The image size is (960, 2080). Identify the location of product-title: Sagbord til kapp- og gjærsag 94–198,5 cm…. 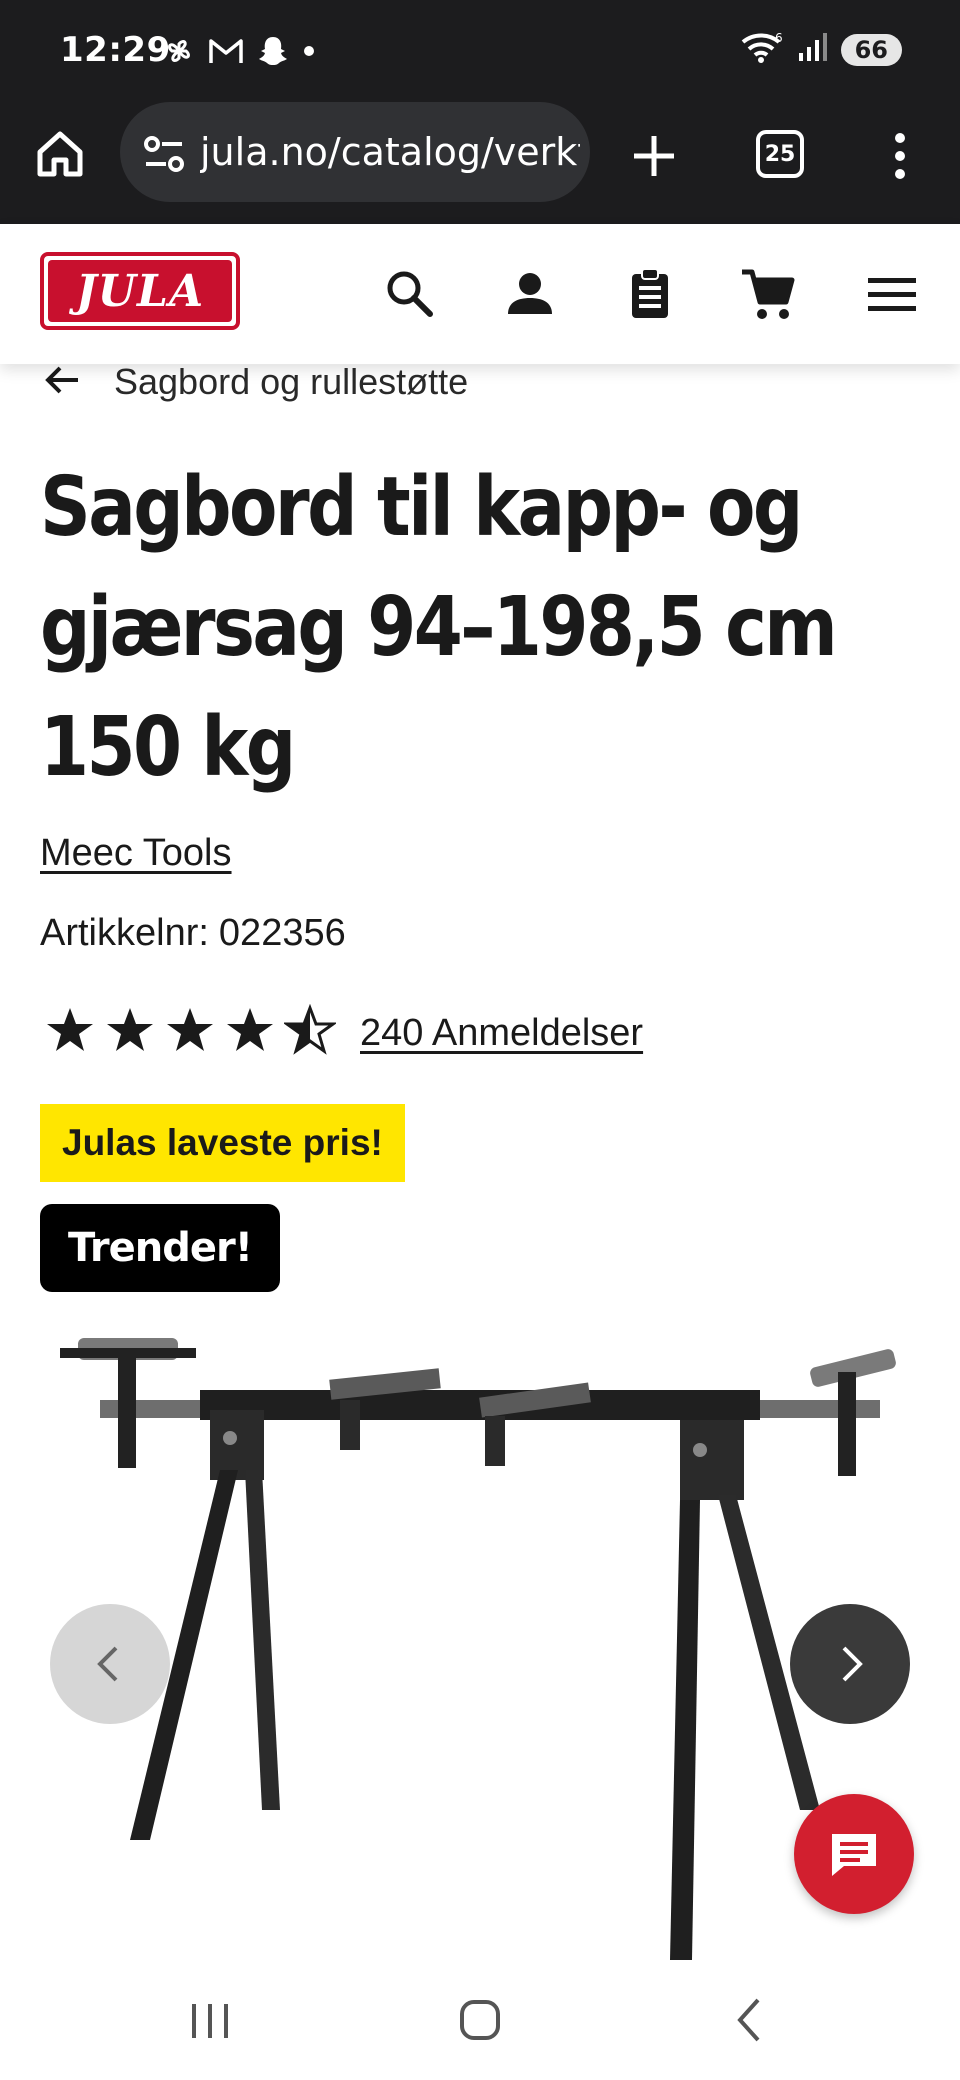
(439, 627).